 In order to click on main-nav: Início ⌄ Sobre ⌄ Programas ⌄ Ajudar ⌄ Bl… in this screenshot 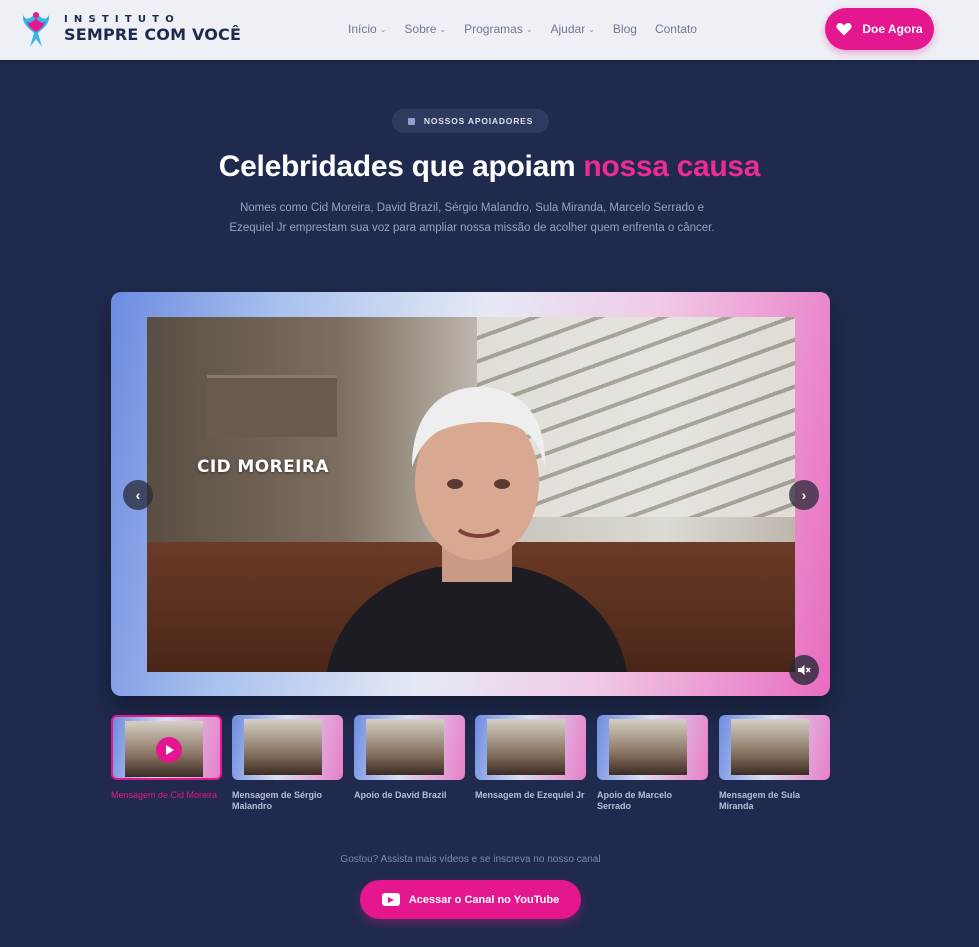, I will do `click(531, 29)`.